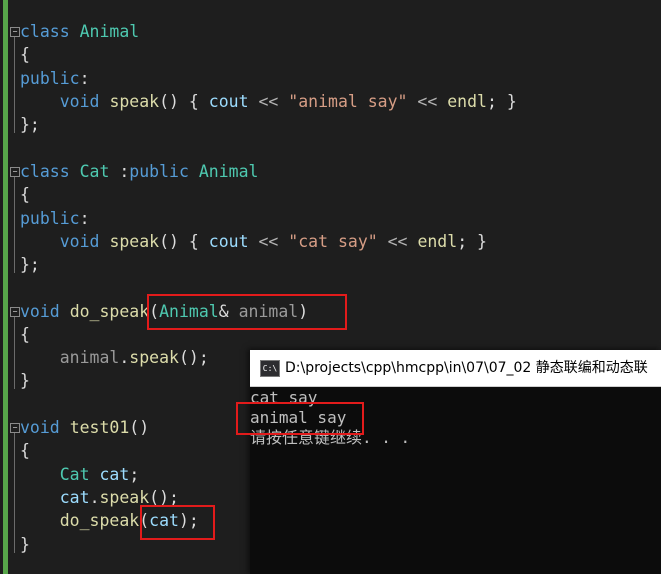  What do you see at coordinates (134, 474) in the screenshot?
I see `code-token: ;` at bounding box center [134, 474].